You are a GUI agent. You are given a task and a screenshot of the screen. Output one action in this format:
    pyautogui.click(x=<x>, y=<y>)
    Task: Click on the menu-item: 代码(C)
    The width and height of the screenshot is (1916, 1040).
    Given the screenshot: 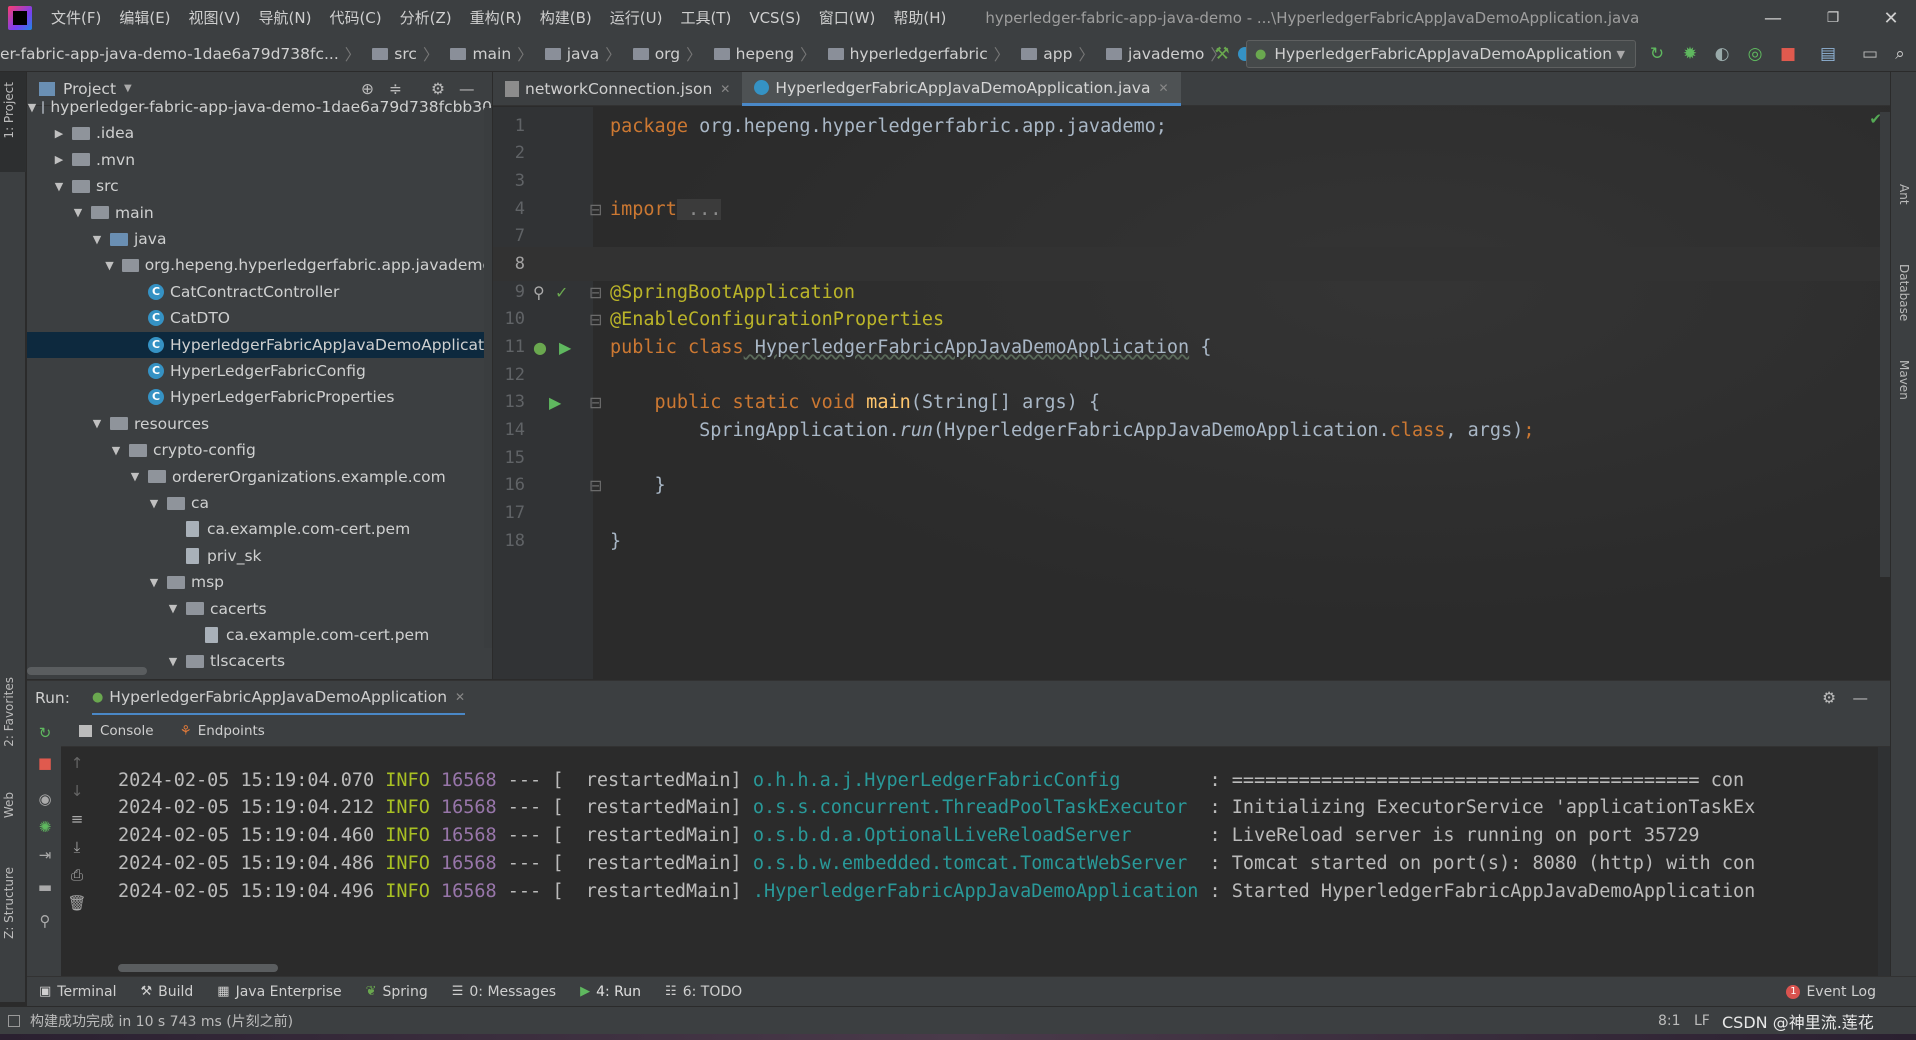 What is the action you would take?
    pyautogui.click(x=355, y=18)
    